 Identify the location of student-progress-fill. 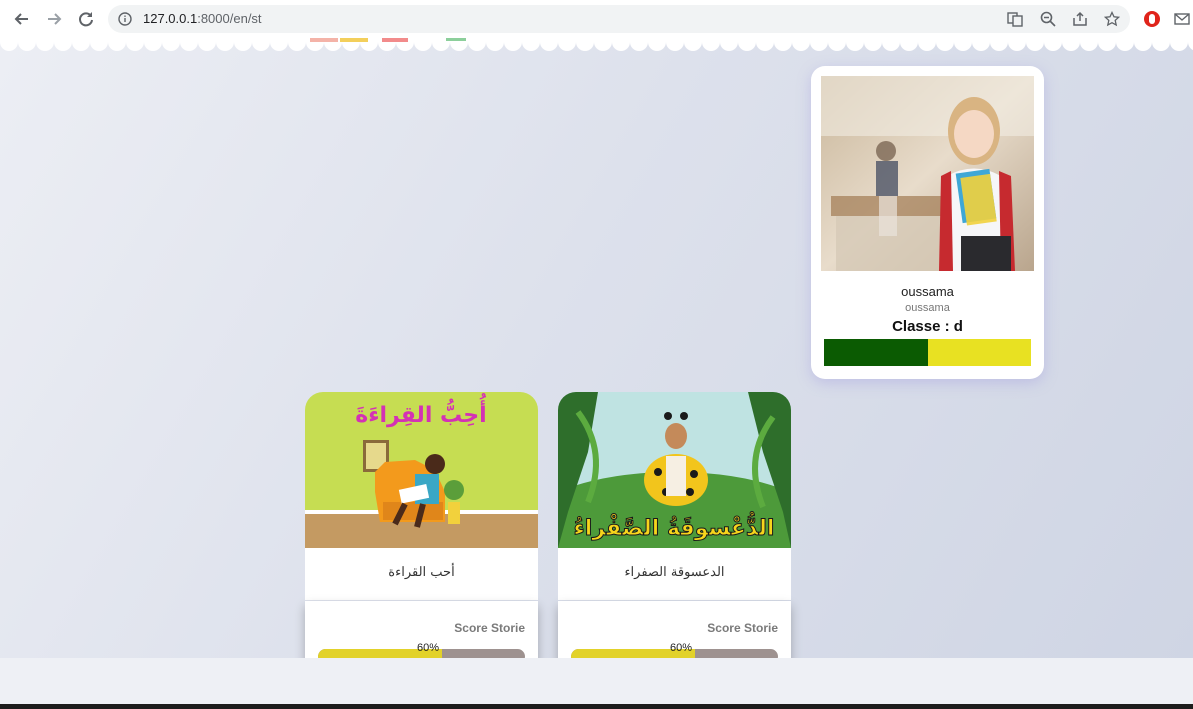
(876, 352).